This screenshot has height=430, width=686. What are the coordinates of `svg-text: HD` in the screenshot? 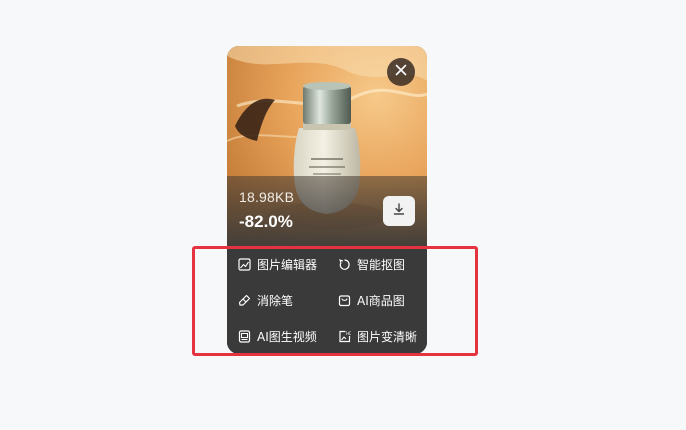 It's located at (348, 333).